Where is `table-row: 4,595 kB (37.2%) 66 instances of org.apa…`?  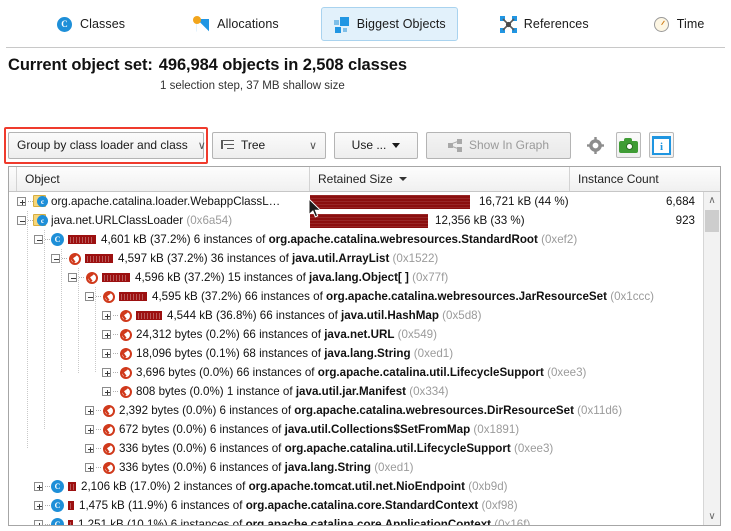 table-row: 4,595 kB (37.2%) 66 instances of org.apa… is located at coordinates (364, 296).